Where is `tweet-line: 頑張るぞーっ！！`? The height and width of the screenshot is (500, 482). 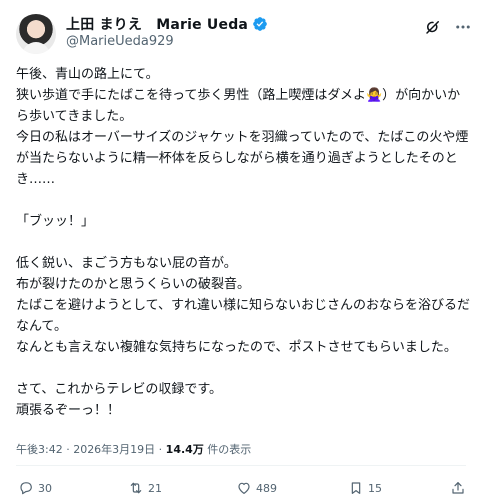 tweet-line: 頑張るぞーっ！！ is located at coordinates (68, 410).